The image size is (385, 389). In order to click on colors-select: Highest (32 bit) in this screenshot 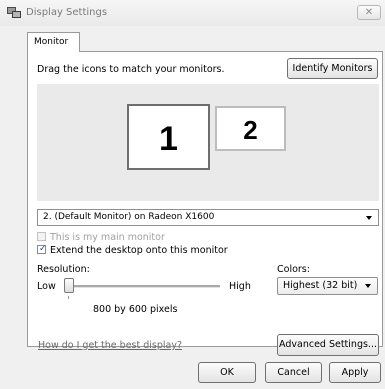, I will do `click(327, 286)`.